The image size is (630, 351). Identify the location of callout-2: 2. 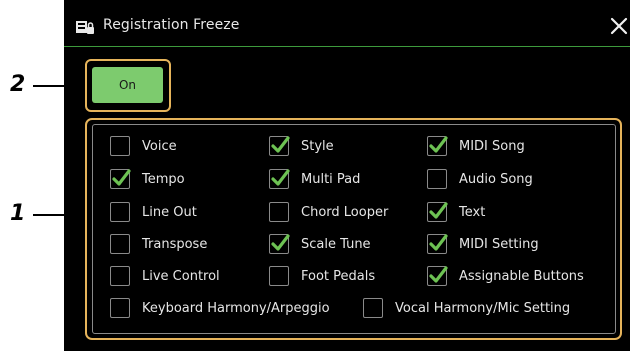
(18, 84).